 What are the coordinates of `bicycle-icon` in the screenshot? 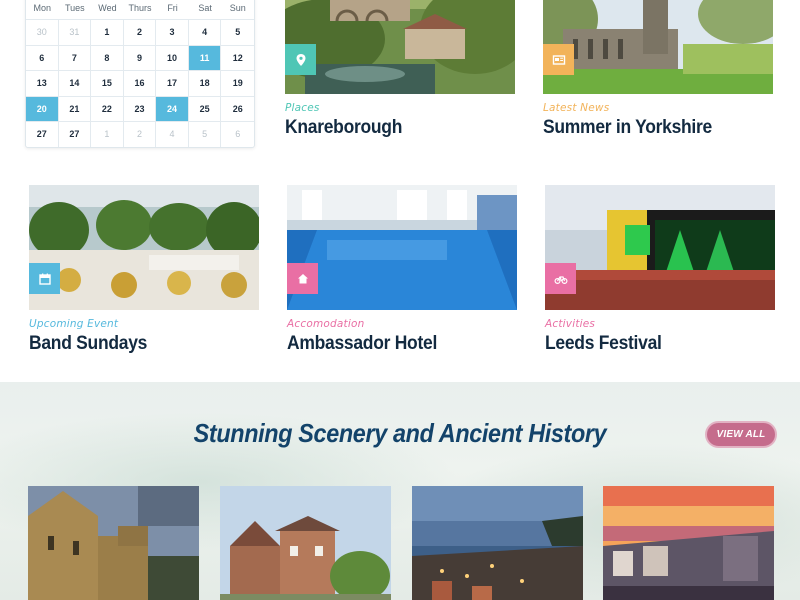 It's located at (560, 278).